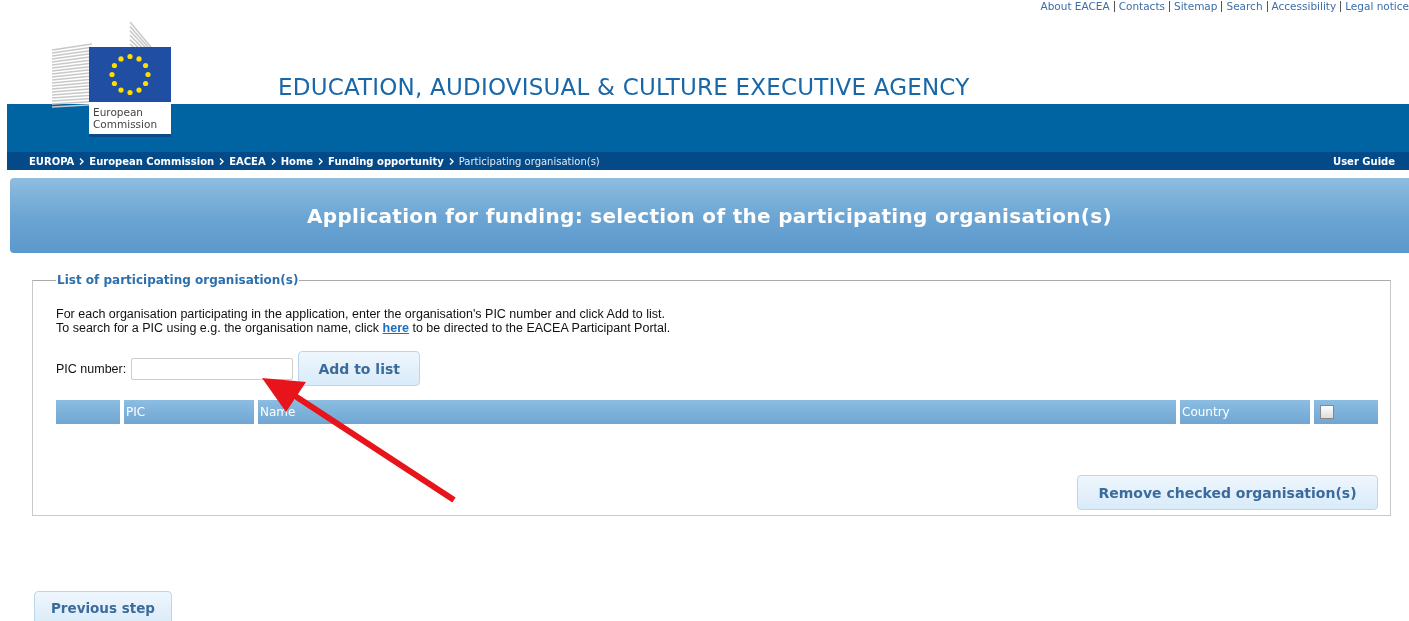 The height and width of the screenshot is (621, 1409). I want to click on instruction-text: For each organisation participating in the application, enter the organisation's PIC number and click Add to list. To search for a PIC using e.g. the organisation name, click here to be directed to the EACEA Participant Portal., so click(364, 321).